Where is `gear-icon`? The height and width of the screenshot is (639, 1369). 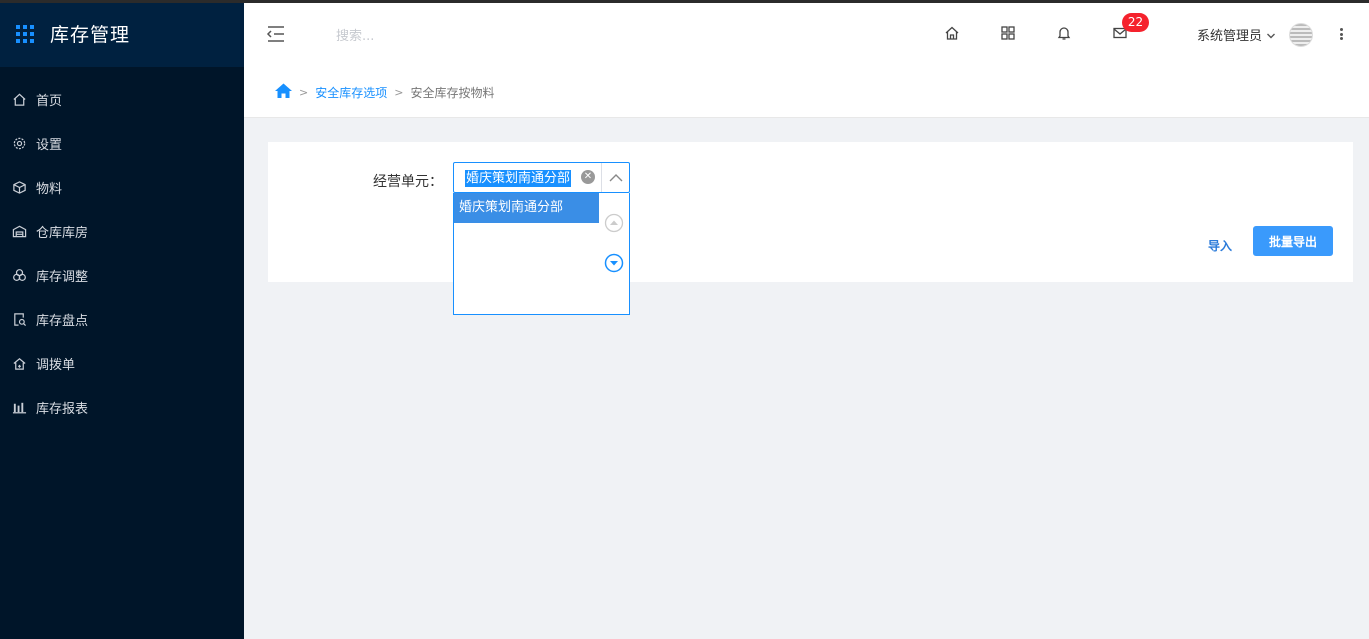 gear-icon is located at coordinates (19, 143).